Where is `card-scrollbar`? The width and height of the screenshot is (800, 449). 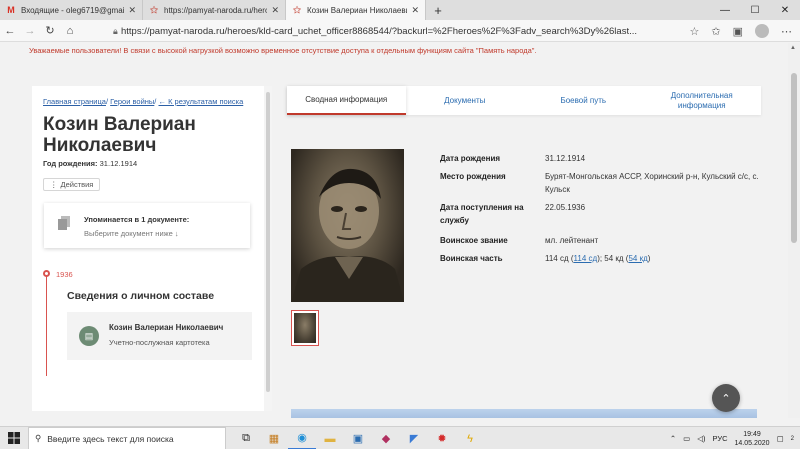 card-scrollbar is located at coordinates (268, 248).